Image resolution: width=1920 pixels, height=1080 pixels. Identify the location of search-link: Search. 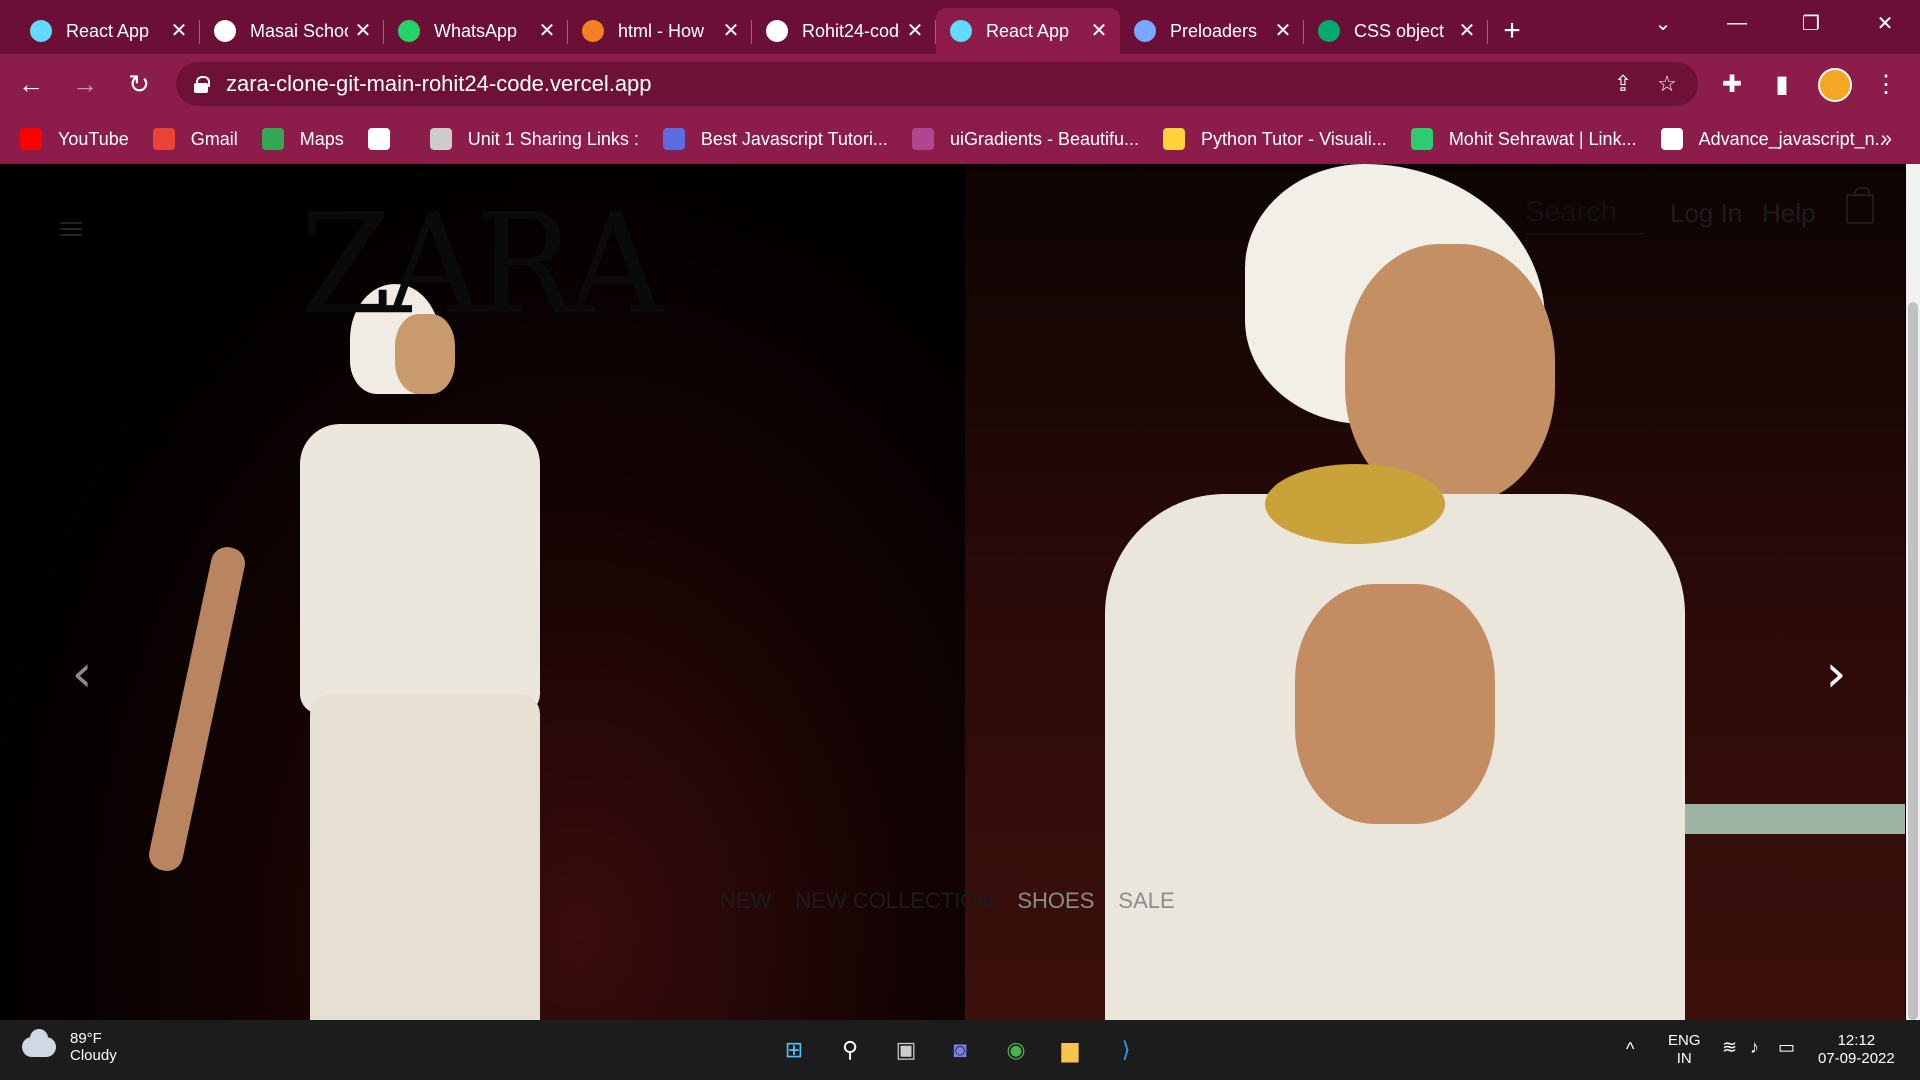
(1585, 215).